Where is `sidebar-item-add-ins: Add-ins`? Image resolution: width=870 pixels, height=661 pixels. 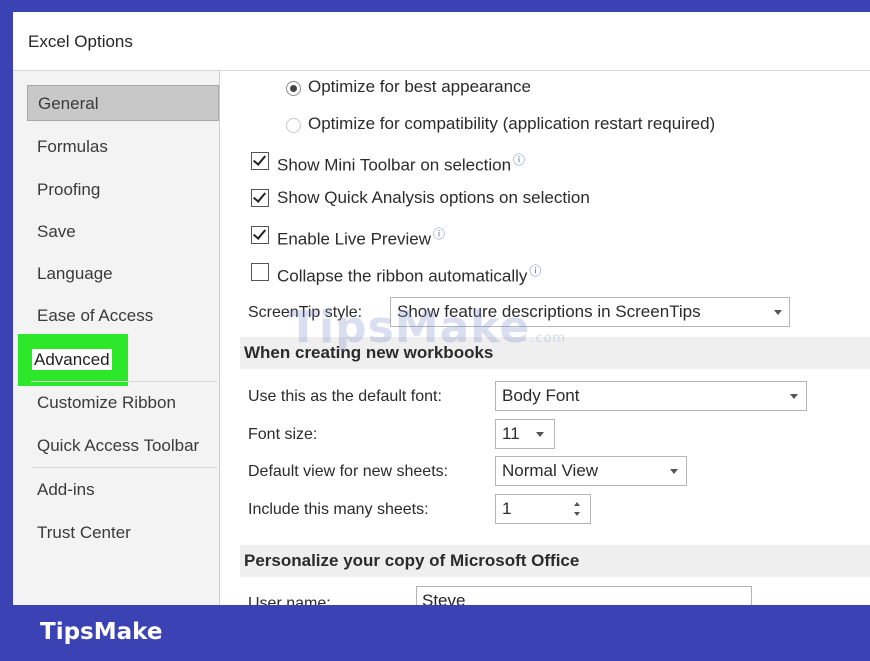
sidebar-item-add-ins: Add-ins is located at coordinates (123, 490).